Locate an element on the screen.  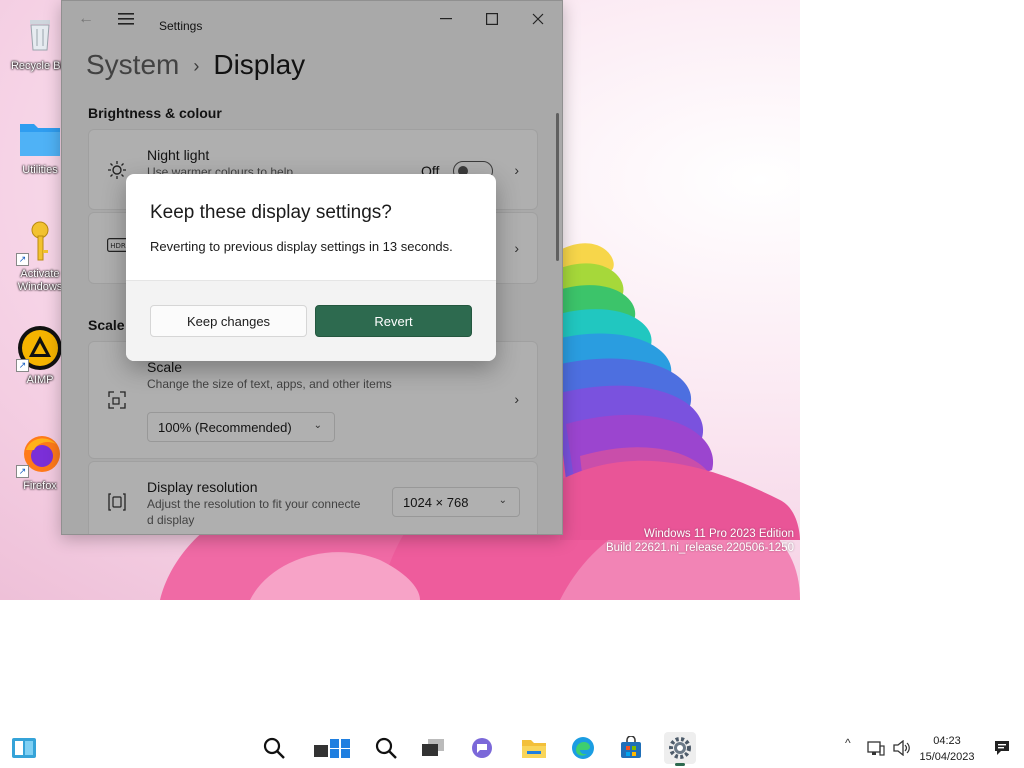
aimp-icon: ↗ is located at coordinates (40, 348).